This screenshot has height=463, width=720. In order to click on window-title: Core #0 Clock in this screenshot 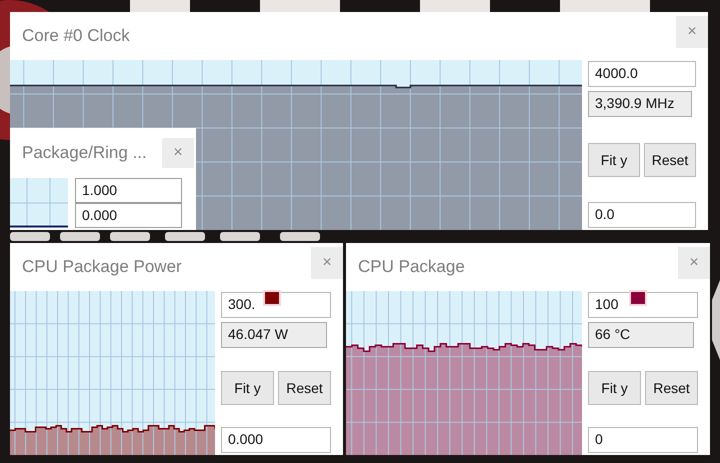, I will do `click(76, 36)`.